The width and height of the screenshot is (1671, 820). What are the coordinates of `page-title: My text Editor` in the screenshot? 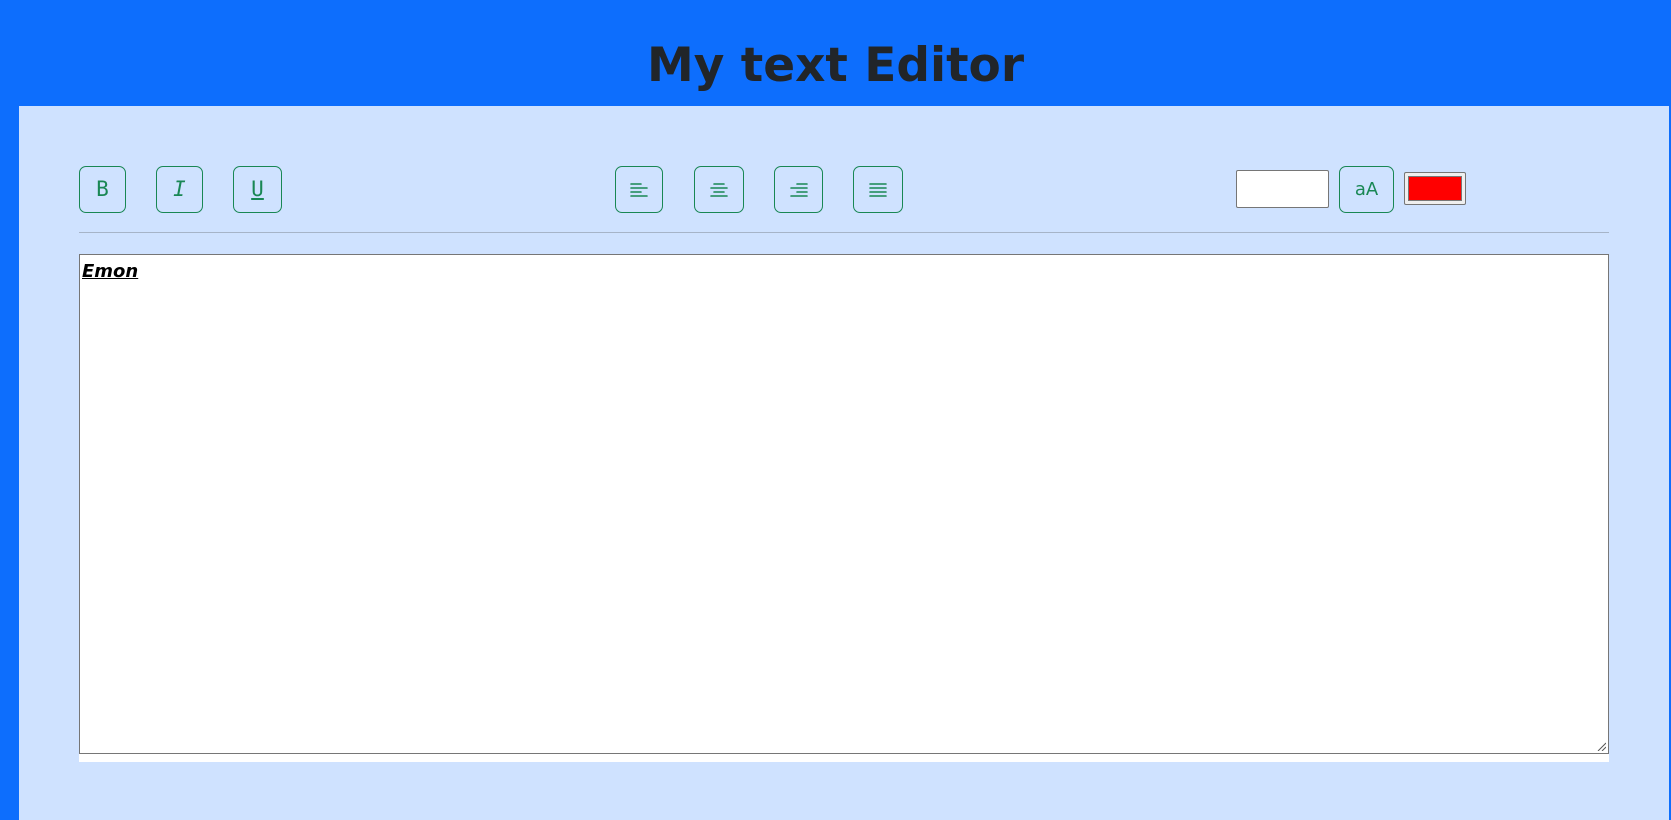 It's located at (835, 65).